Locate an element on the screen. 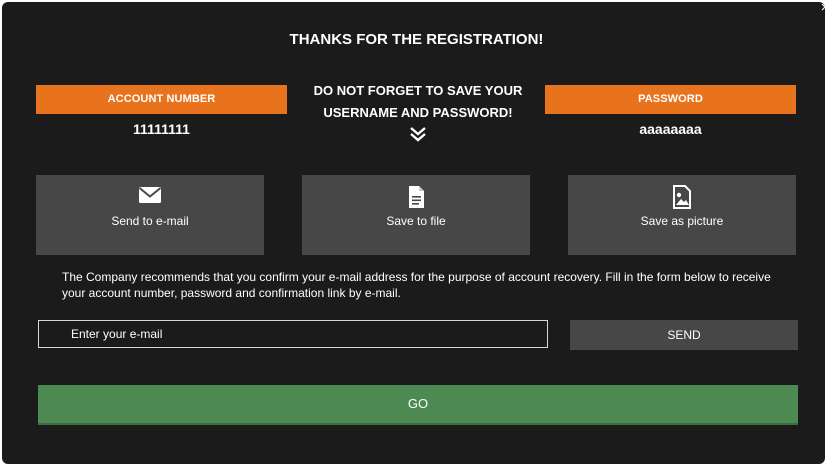 This screenshot has height=468, width=833. account-number-value: 11111111 is located at coordinates (161, 129).